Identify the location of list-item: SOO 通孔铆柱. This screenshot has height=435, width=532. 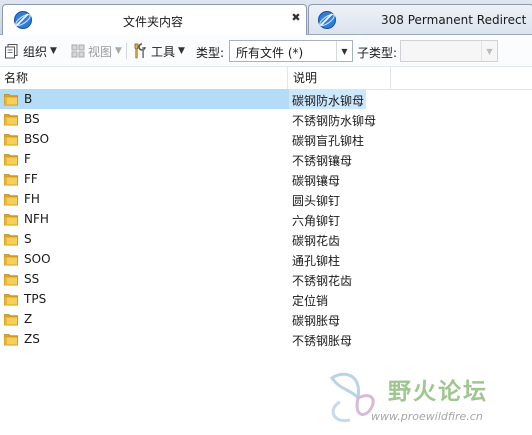
(266, 259).